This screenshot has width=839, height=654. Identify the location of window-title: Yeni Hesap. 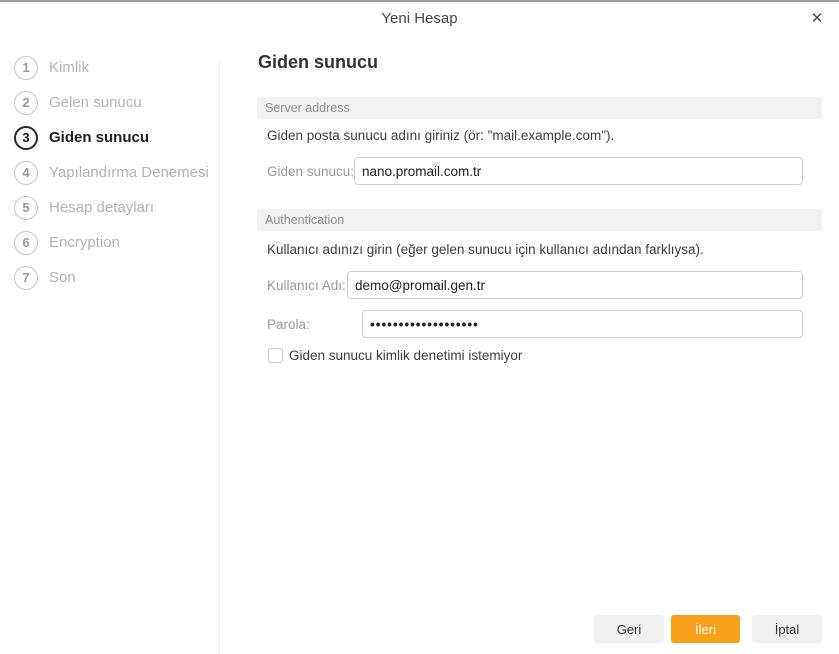
(419, 18).